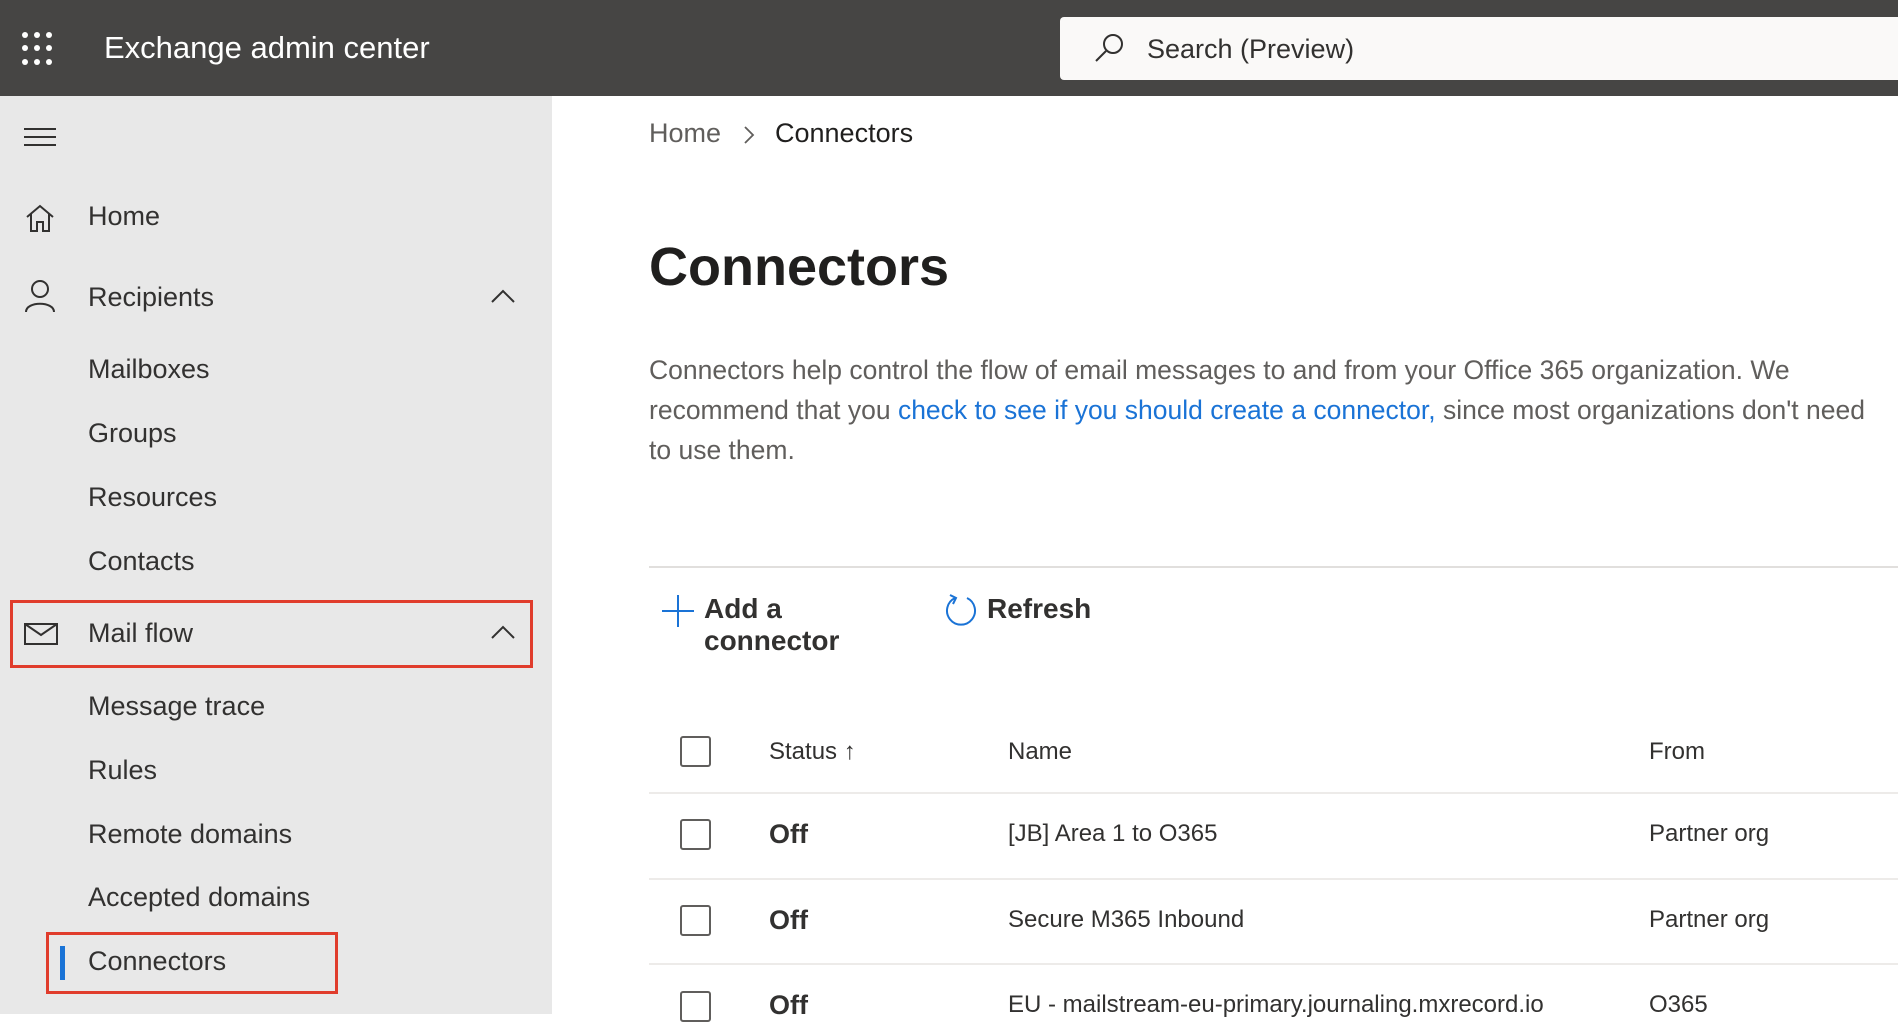 Image resolution: width=1898 pixels, height=1022 pixels. I want to click on name-cell: Secure M365 Inbound, so click(1126, 920).